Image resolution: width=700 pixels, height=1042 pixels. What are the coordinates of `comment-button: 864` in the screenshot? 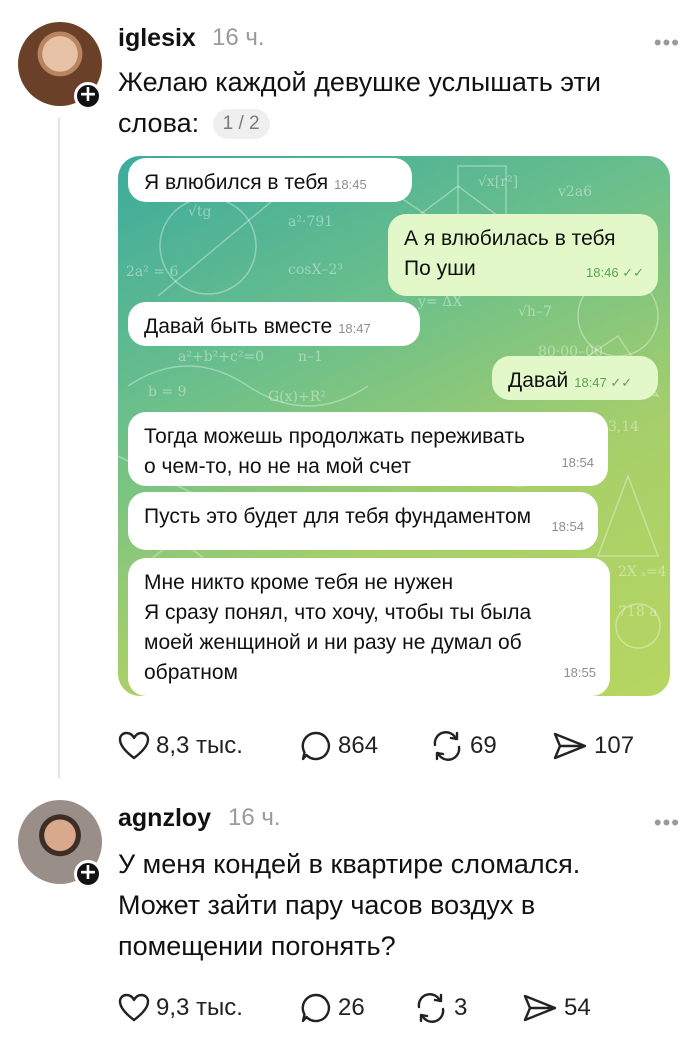 It's located at (339, 746).